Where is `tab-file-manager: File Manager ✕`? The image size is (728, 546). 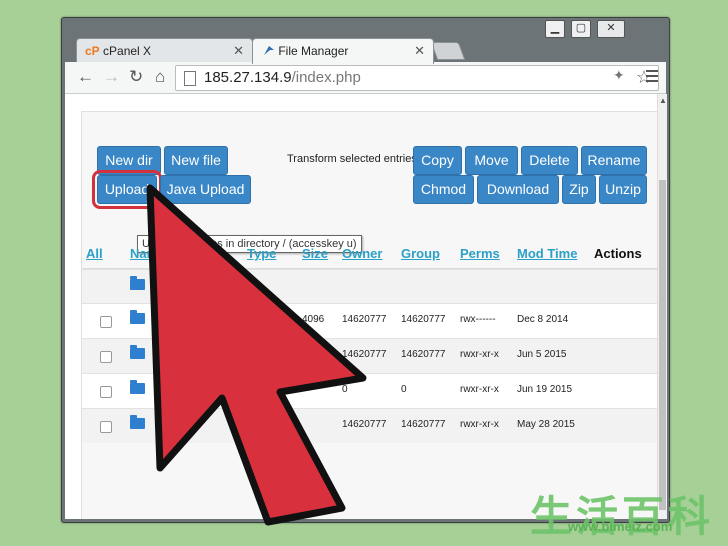 tab-file-manager: File Manager ✕ is located at coordinates (343, 51).